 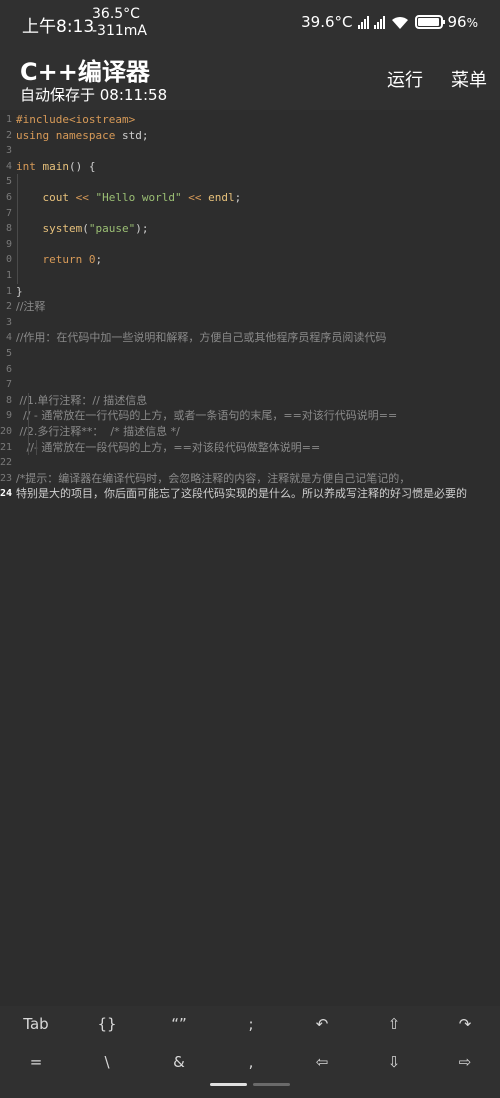 What do you see at coordinates (405, 79) in the screenshot?
I see `run-button: 运行` at bounding box center [405, 79].